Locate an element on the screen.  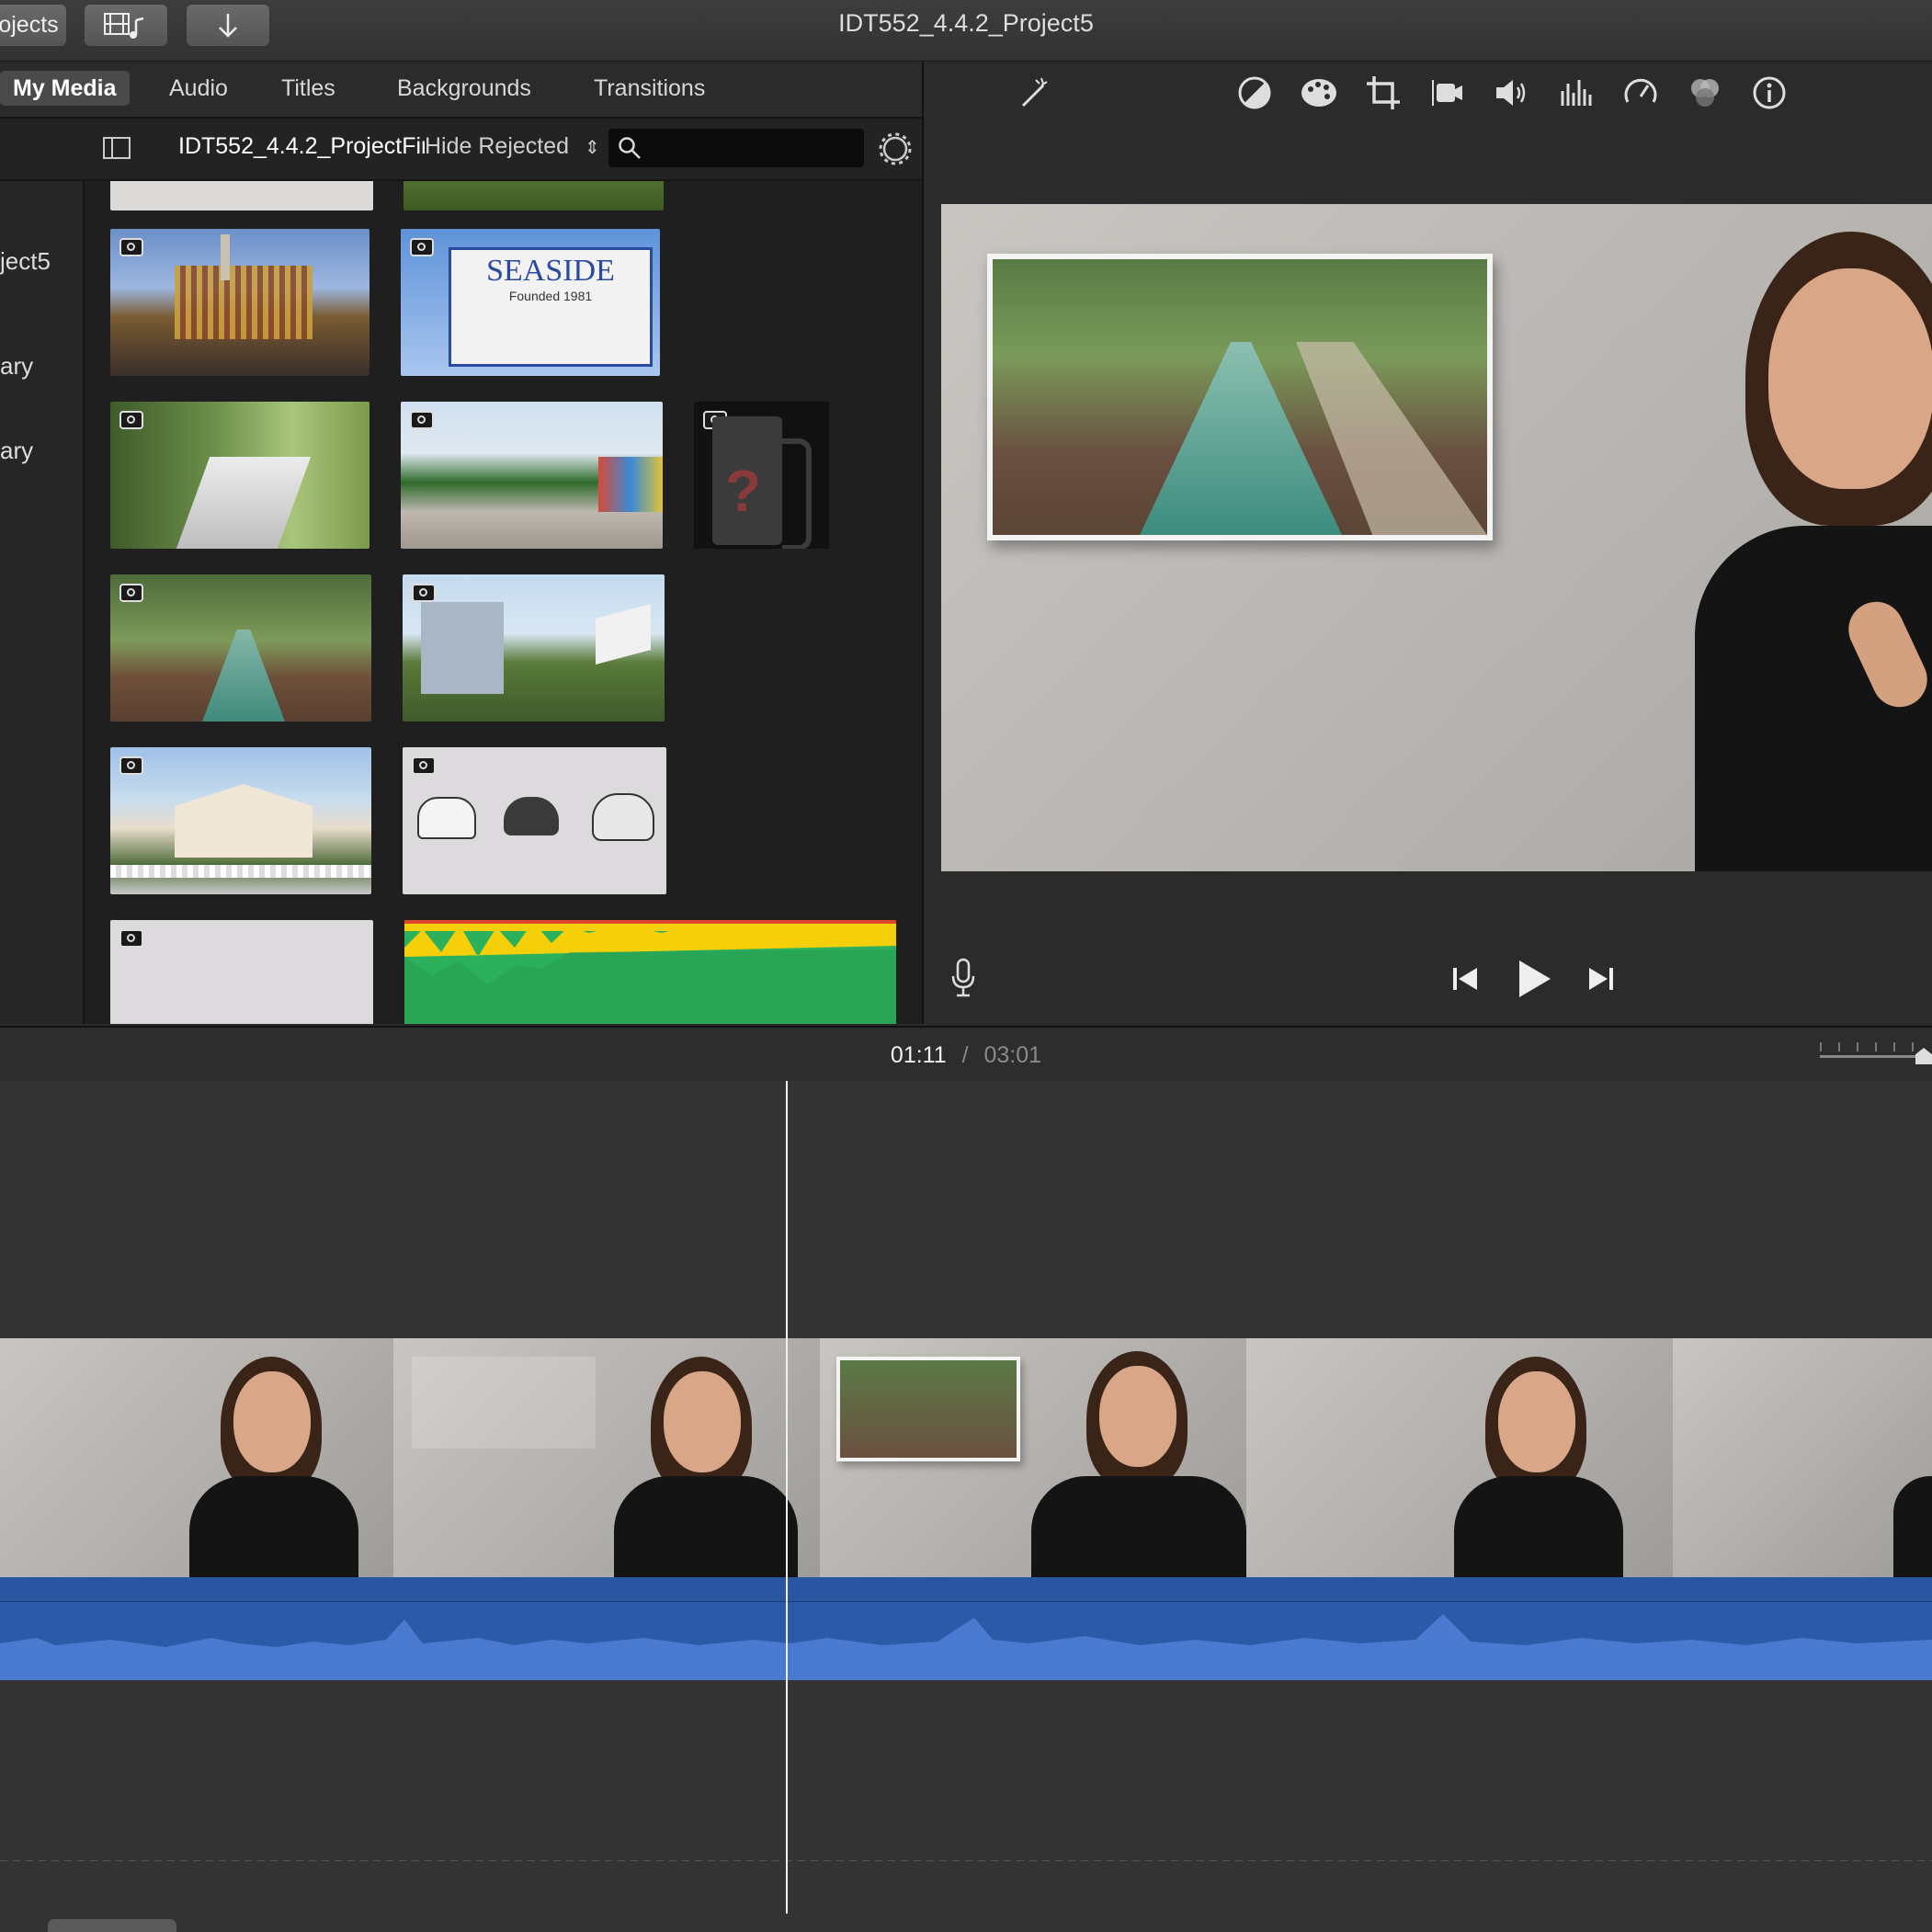
picture-in-picture-frame is located at coordinates (1240, 397).